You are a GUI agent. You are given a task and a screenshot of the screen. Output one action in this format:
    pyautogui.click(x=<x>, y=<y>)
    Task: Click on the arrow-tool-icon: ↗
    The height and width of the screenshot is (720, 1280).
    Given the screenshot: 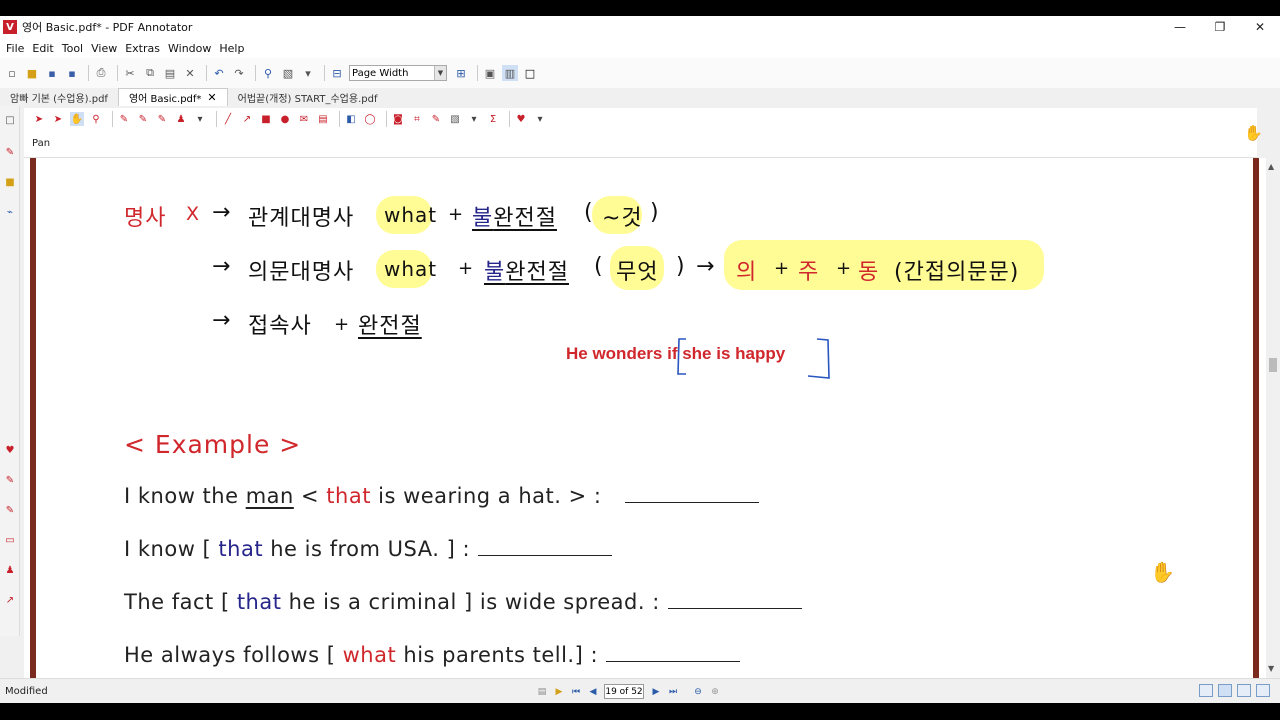 What is the action you would take?
    pyautogui.click(x=10, y=600)
    